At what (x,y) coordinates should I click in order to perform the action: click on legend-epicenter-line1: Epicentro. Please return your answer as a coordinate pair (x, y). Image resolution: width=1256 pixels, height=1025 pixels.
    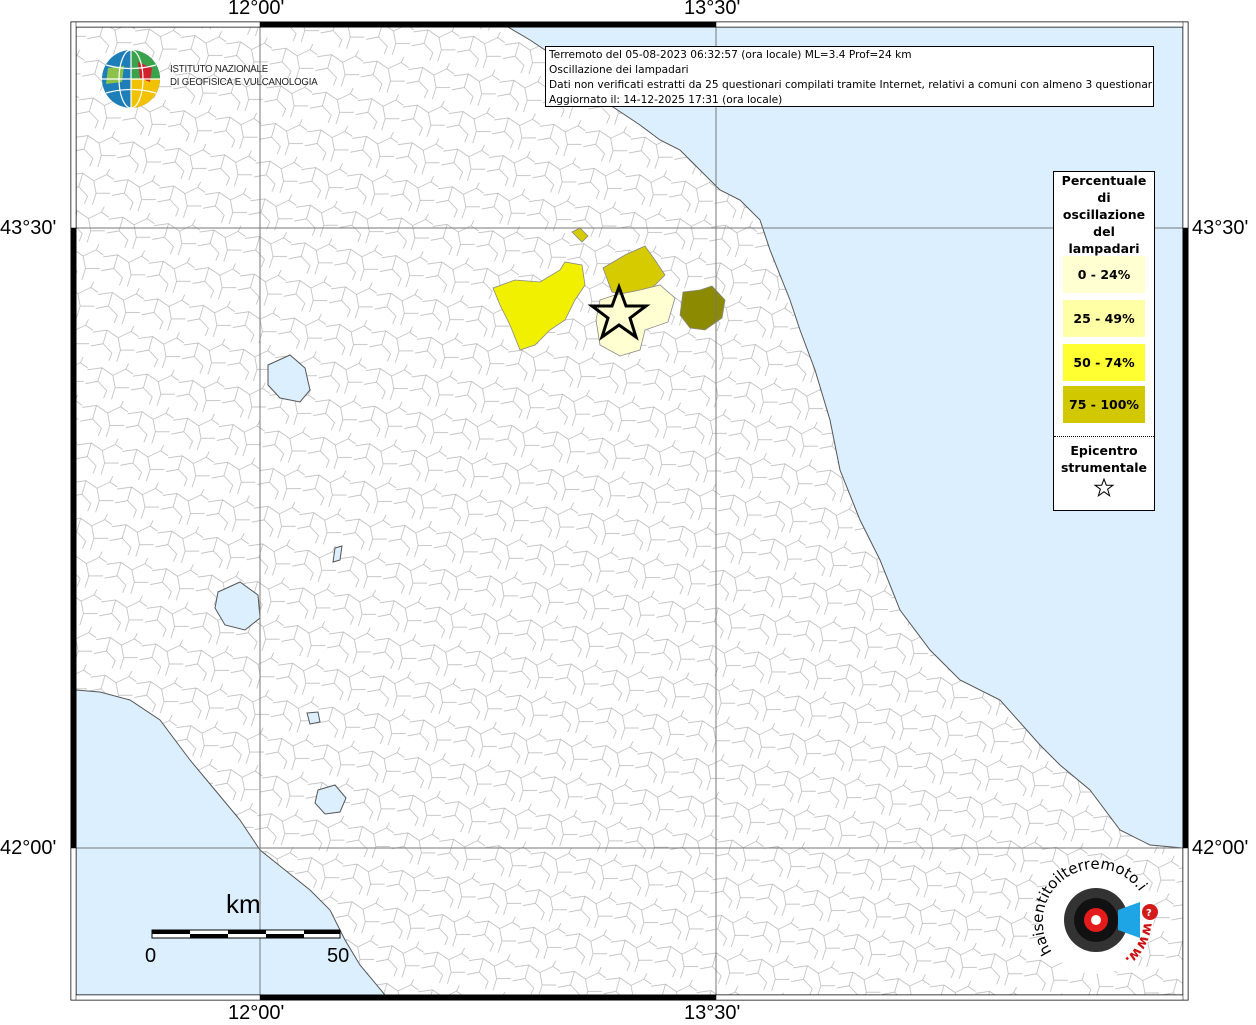
    Looking at the image, I should click on (1104, 450).